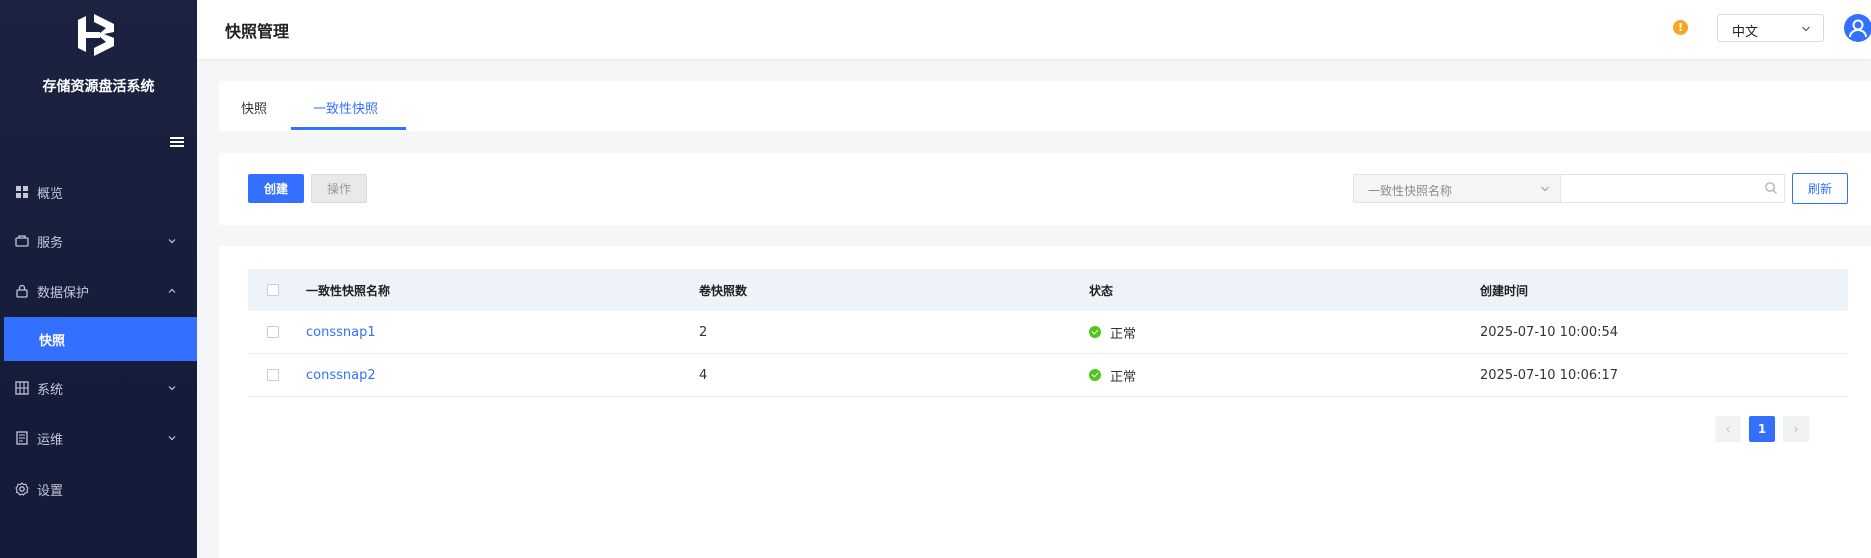 This screenshot has height=558, width=1871. I want to click on search-field-select: 一致性快照名称, so click(1457, 188).